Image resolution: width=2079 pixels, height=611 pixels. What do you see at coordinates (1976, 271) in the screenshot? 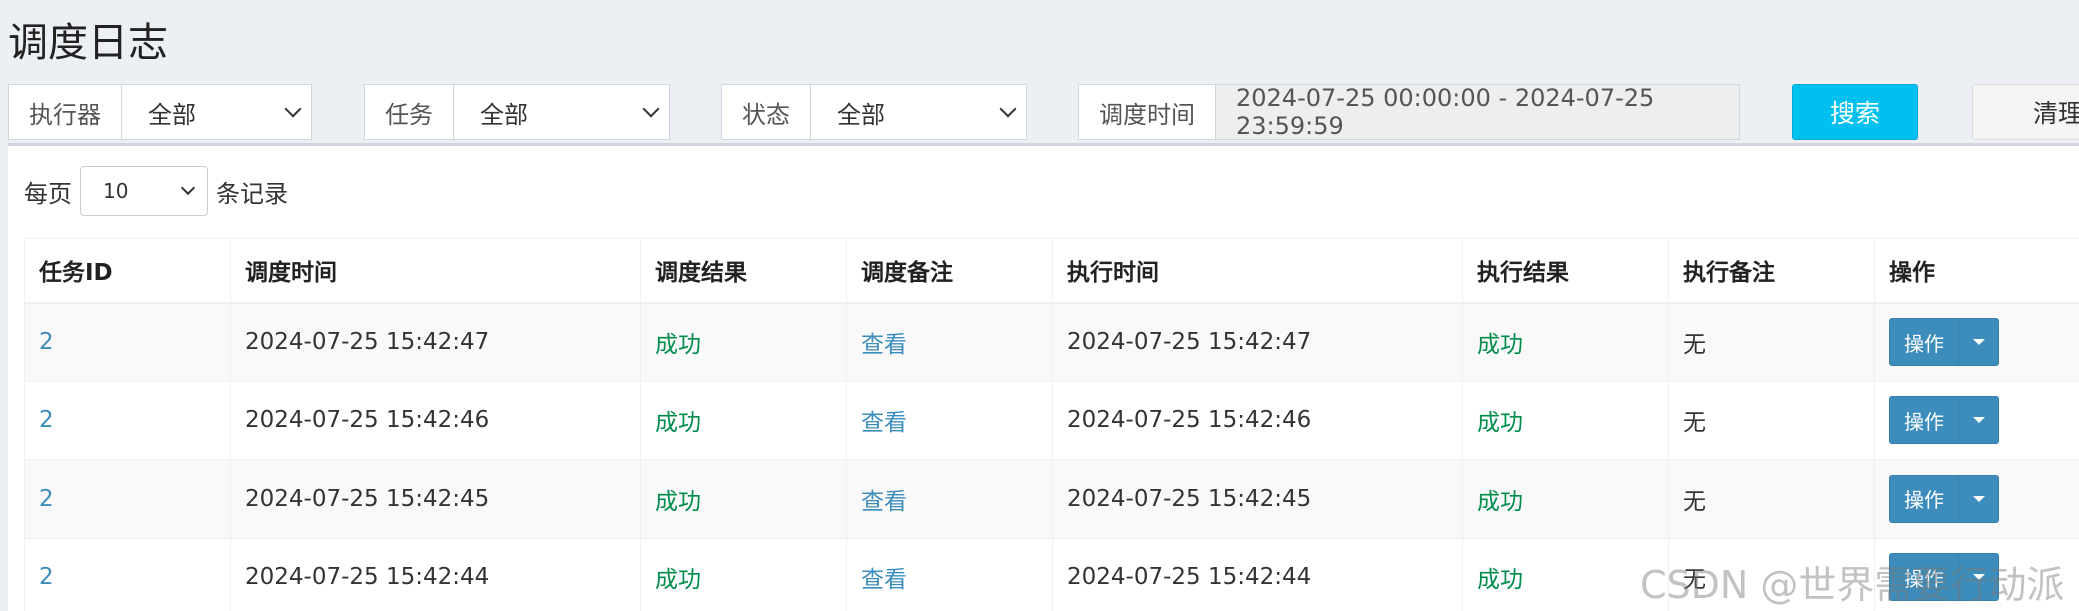
I see `column-header: 操作` at bounding box center [1976, 271].